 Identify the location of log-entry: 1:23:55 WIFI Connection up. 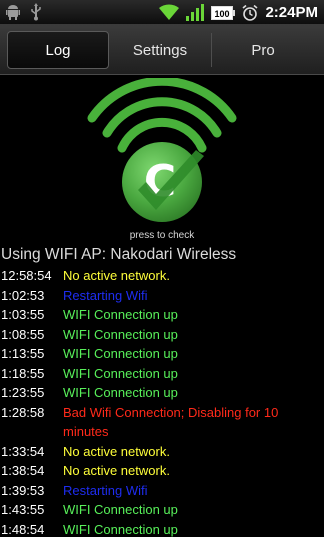
(162, 393).